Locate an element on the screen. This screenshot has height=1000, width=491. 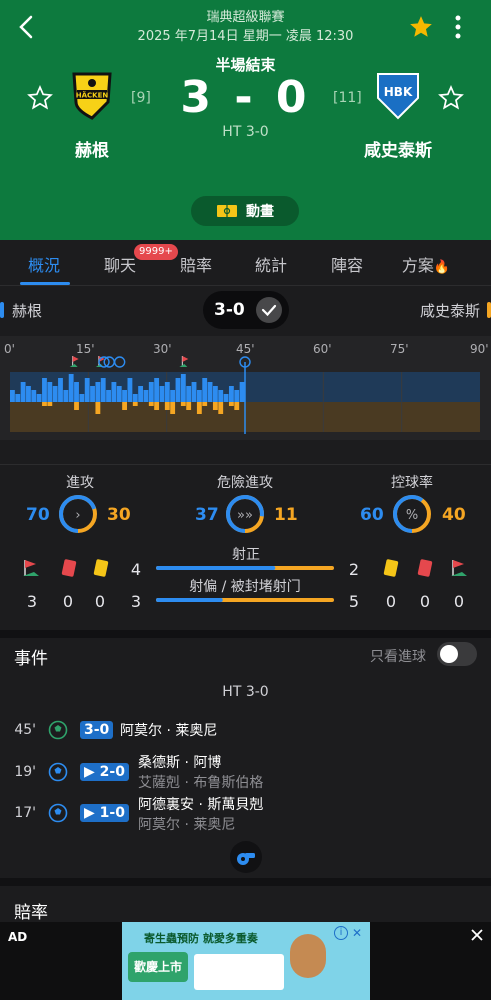
ad-banner: 寄生蟲預防 就愛多重奏 歡慶上市 i ✕ is located at coordinates (246, 961).